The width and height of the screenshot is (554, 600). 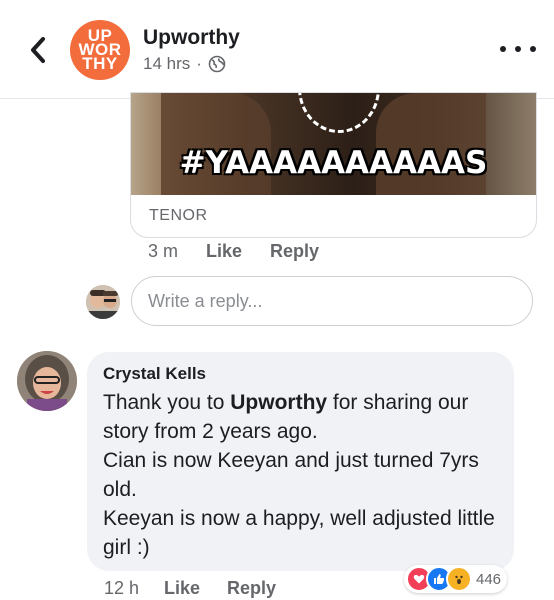 What do you see at coordinates (489, 579) in the screenshot?
I see `reaction-count: 446` at bounding box center [489, 579].